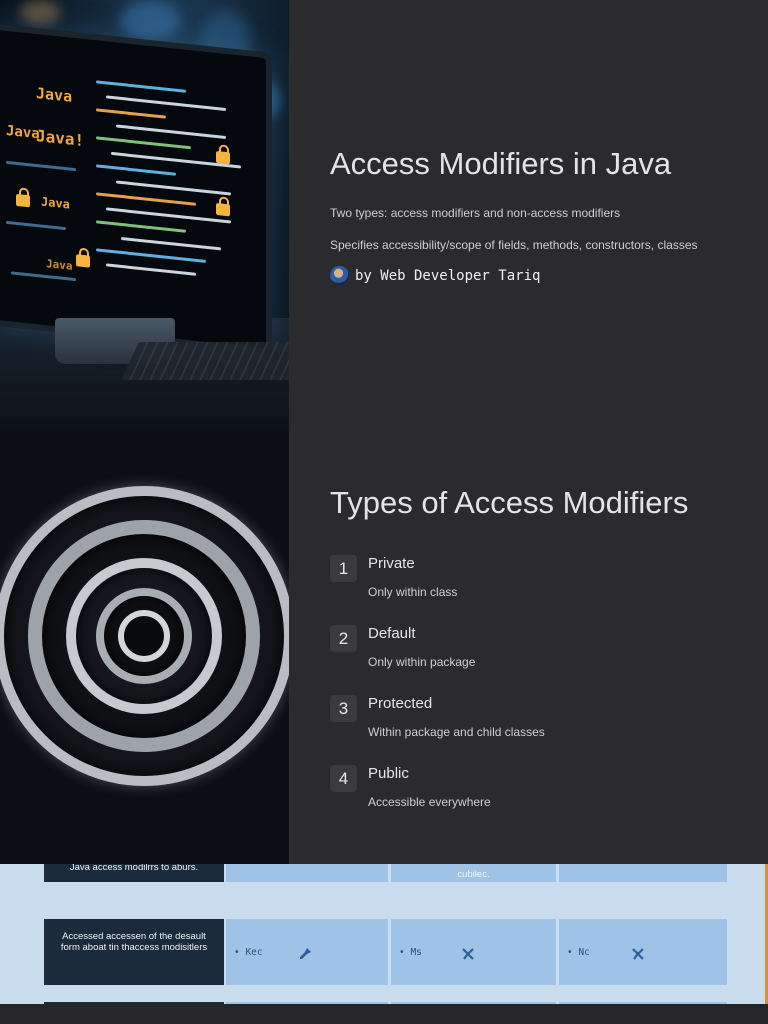 This screenshot has width=768, height=1024. Describe the element at coordinates (343, 708) in the screenshot. I see `item-number-badge: 3` at that location.